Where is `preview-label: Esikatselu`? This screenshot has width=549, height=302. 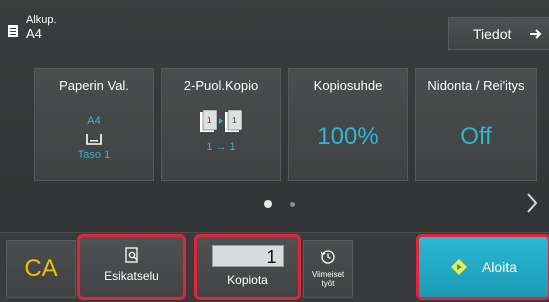 preview-label: Esikatselu is located at coordinates (131, 276).